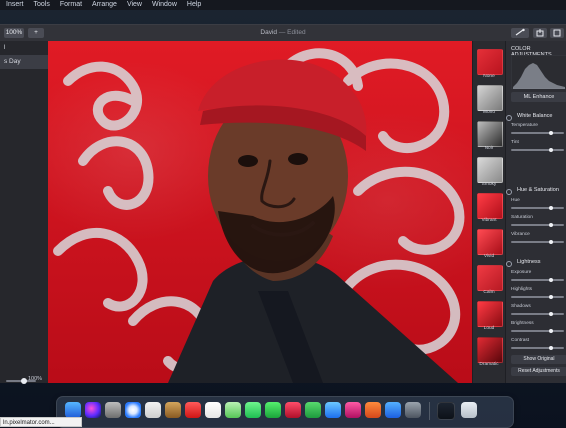  I want to click on zoom-menu-label: 100%, so click(14, 32).